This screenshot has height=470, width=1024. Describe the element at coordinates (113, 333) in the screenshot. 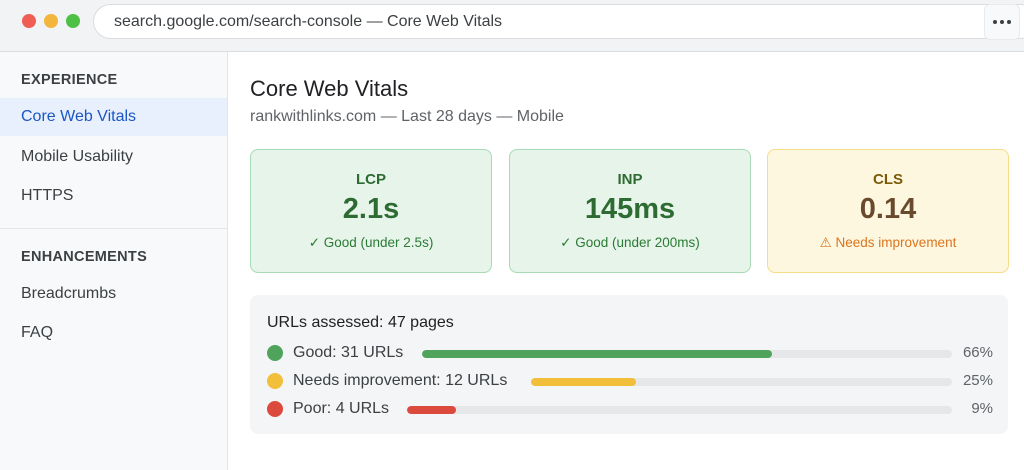

I see `sidebar-item-faq: FAQ` at that location.